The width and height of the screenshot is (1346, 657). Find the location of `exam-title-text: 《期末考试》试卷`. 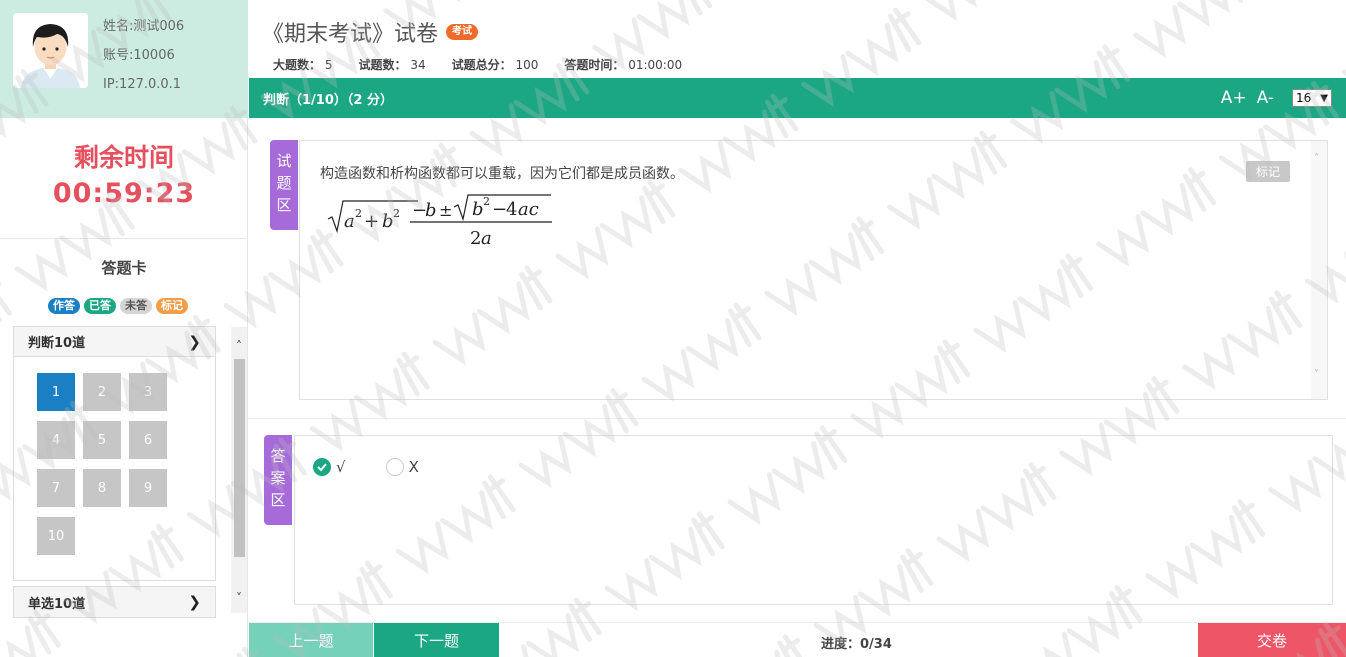

exam-title-text: 《期末考试》试卷 is located at coordinates (350, 34).